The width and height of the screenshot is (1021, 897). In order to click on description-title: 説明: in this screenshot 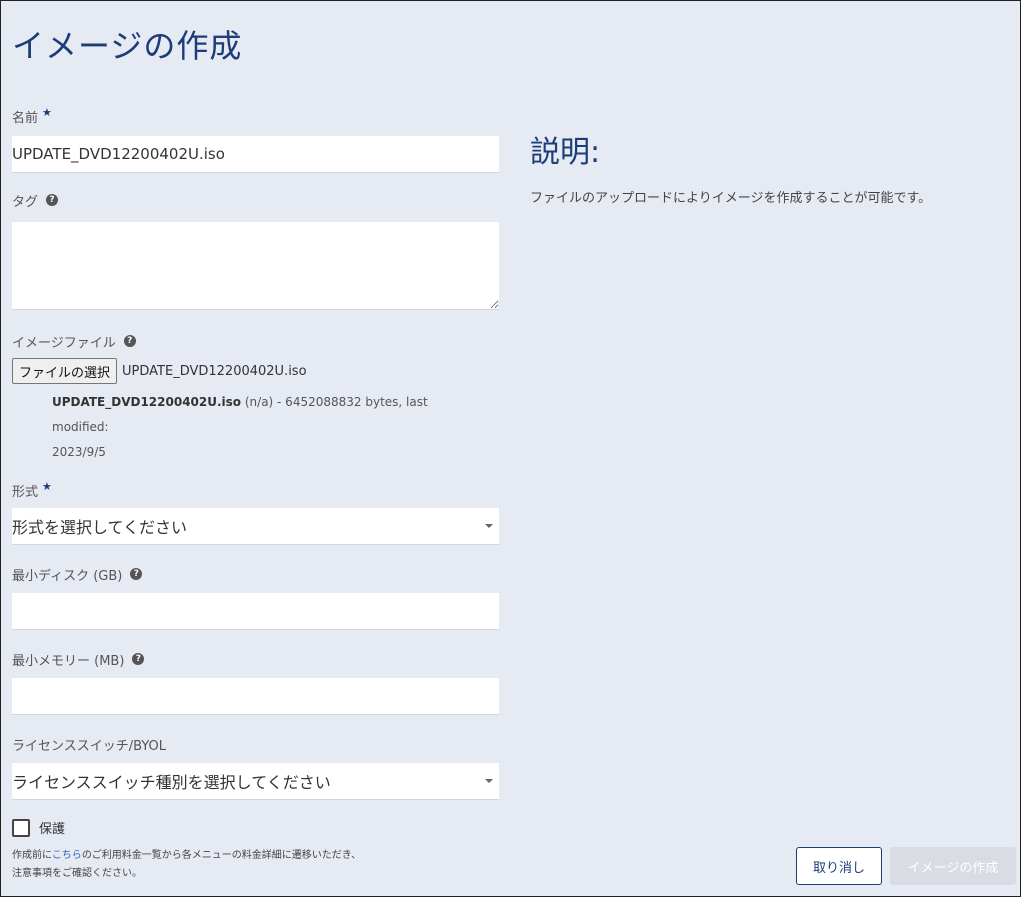, I will do `click(565, 152)`.